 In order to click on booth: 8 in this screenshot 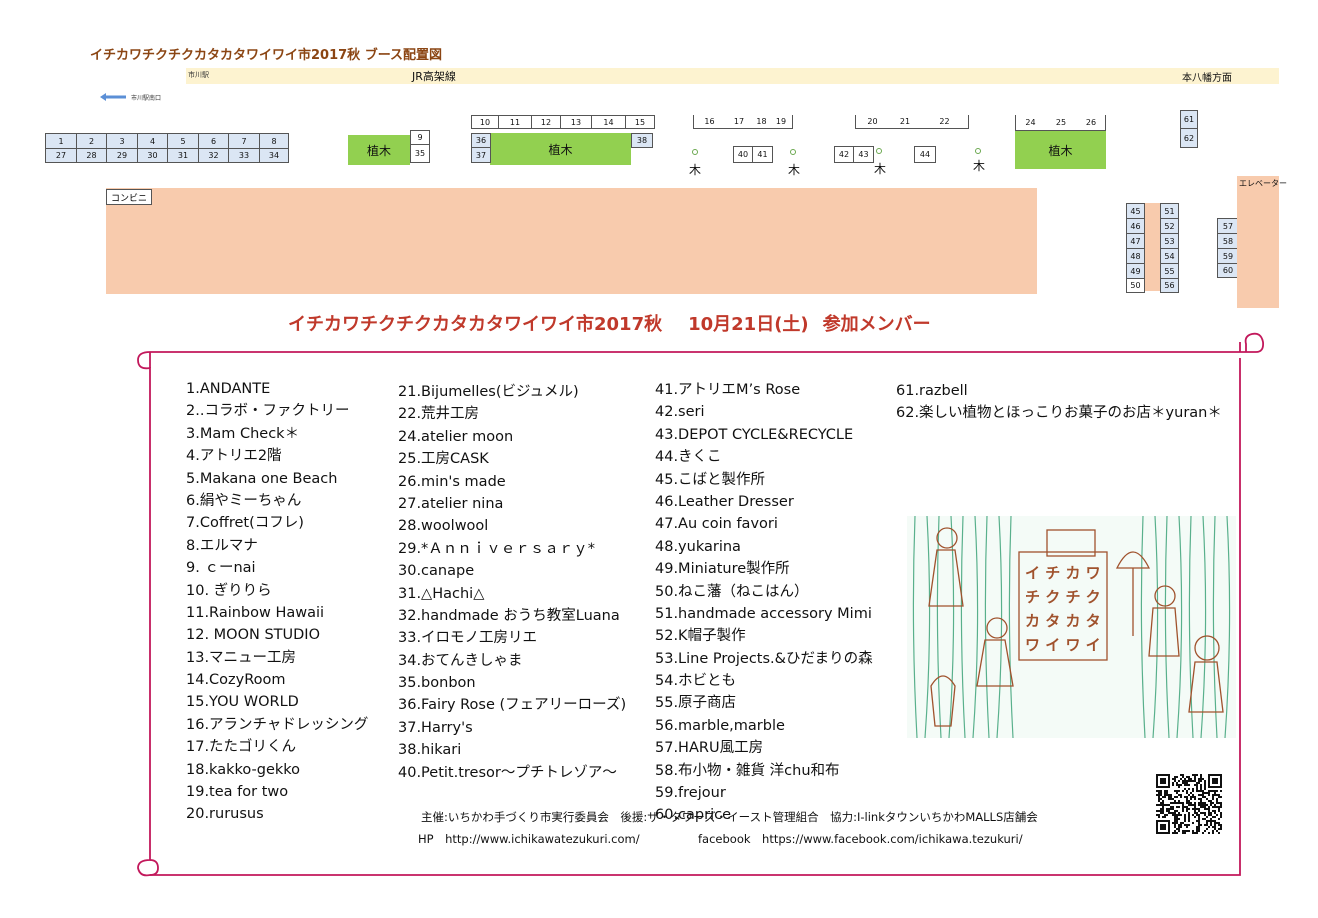, I will do `click(274, 140)`.